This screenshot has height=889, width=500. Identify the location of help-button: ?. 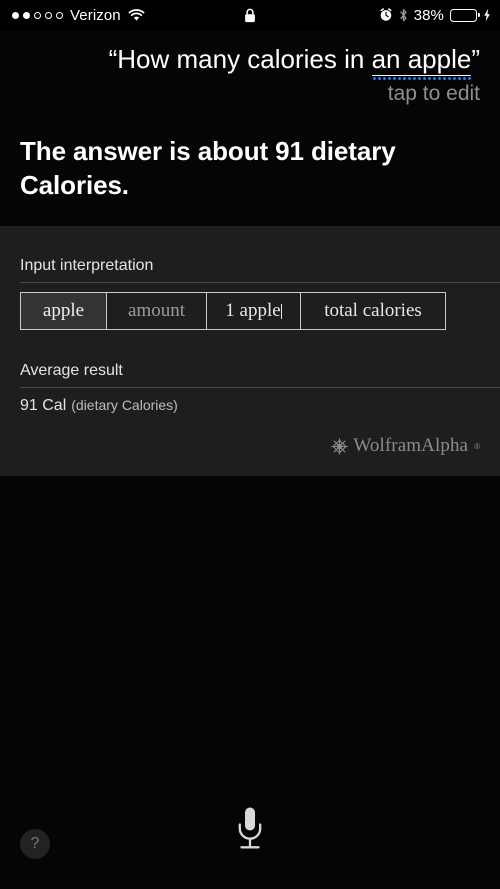
(35, 844).